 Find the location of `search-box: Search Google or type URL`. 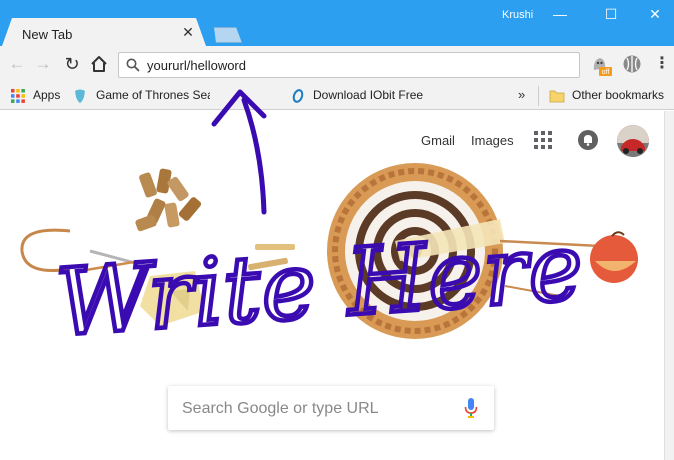

search-box: Search Google or type URL is located at coordinates (331, 408).